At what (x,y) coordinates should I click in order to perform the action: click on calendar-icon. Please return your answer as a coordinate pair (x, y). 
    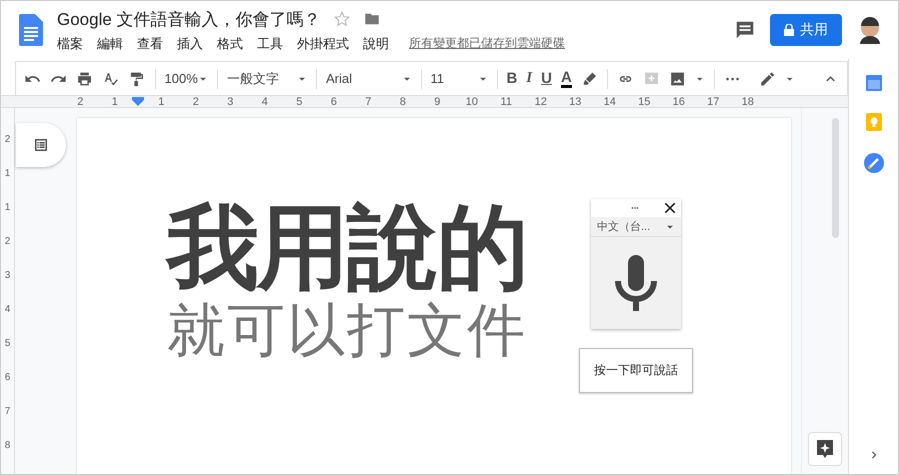
    Looking at the image, I should click on (874, 82).